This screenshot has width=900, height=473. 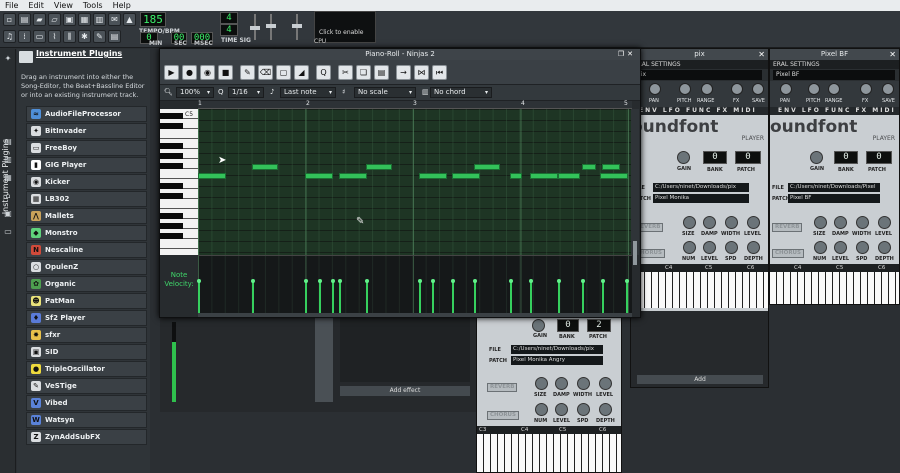 What do you see at coordinates (415, 182) in the screenshot?
I see `note-grid` at bounding box center [415, 182].